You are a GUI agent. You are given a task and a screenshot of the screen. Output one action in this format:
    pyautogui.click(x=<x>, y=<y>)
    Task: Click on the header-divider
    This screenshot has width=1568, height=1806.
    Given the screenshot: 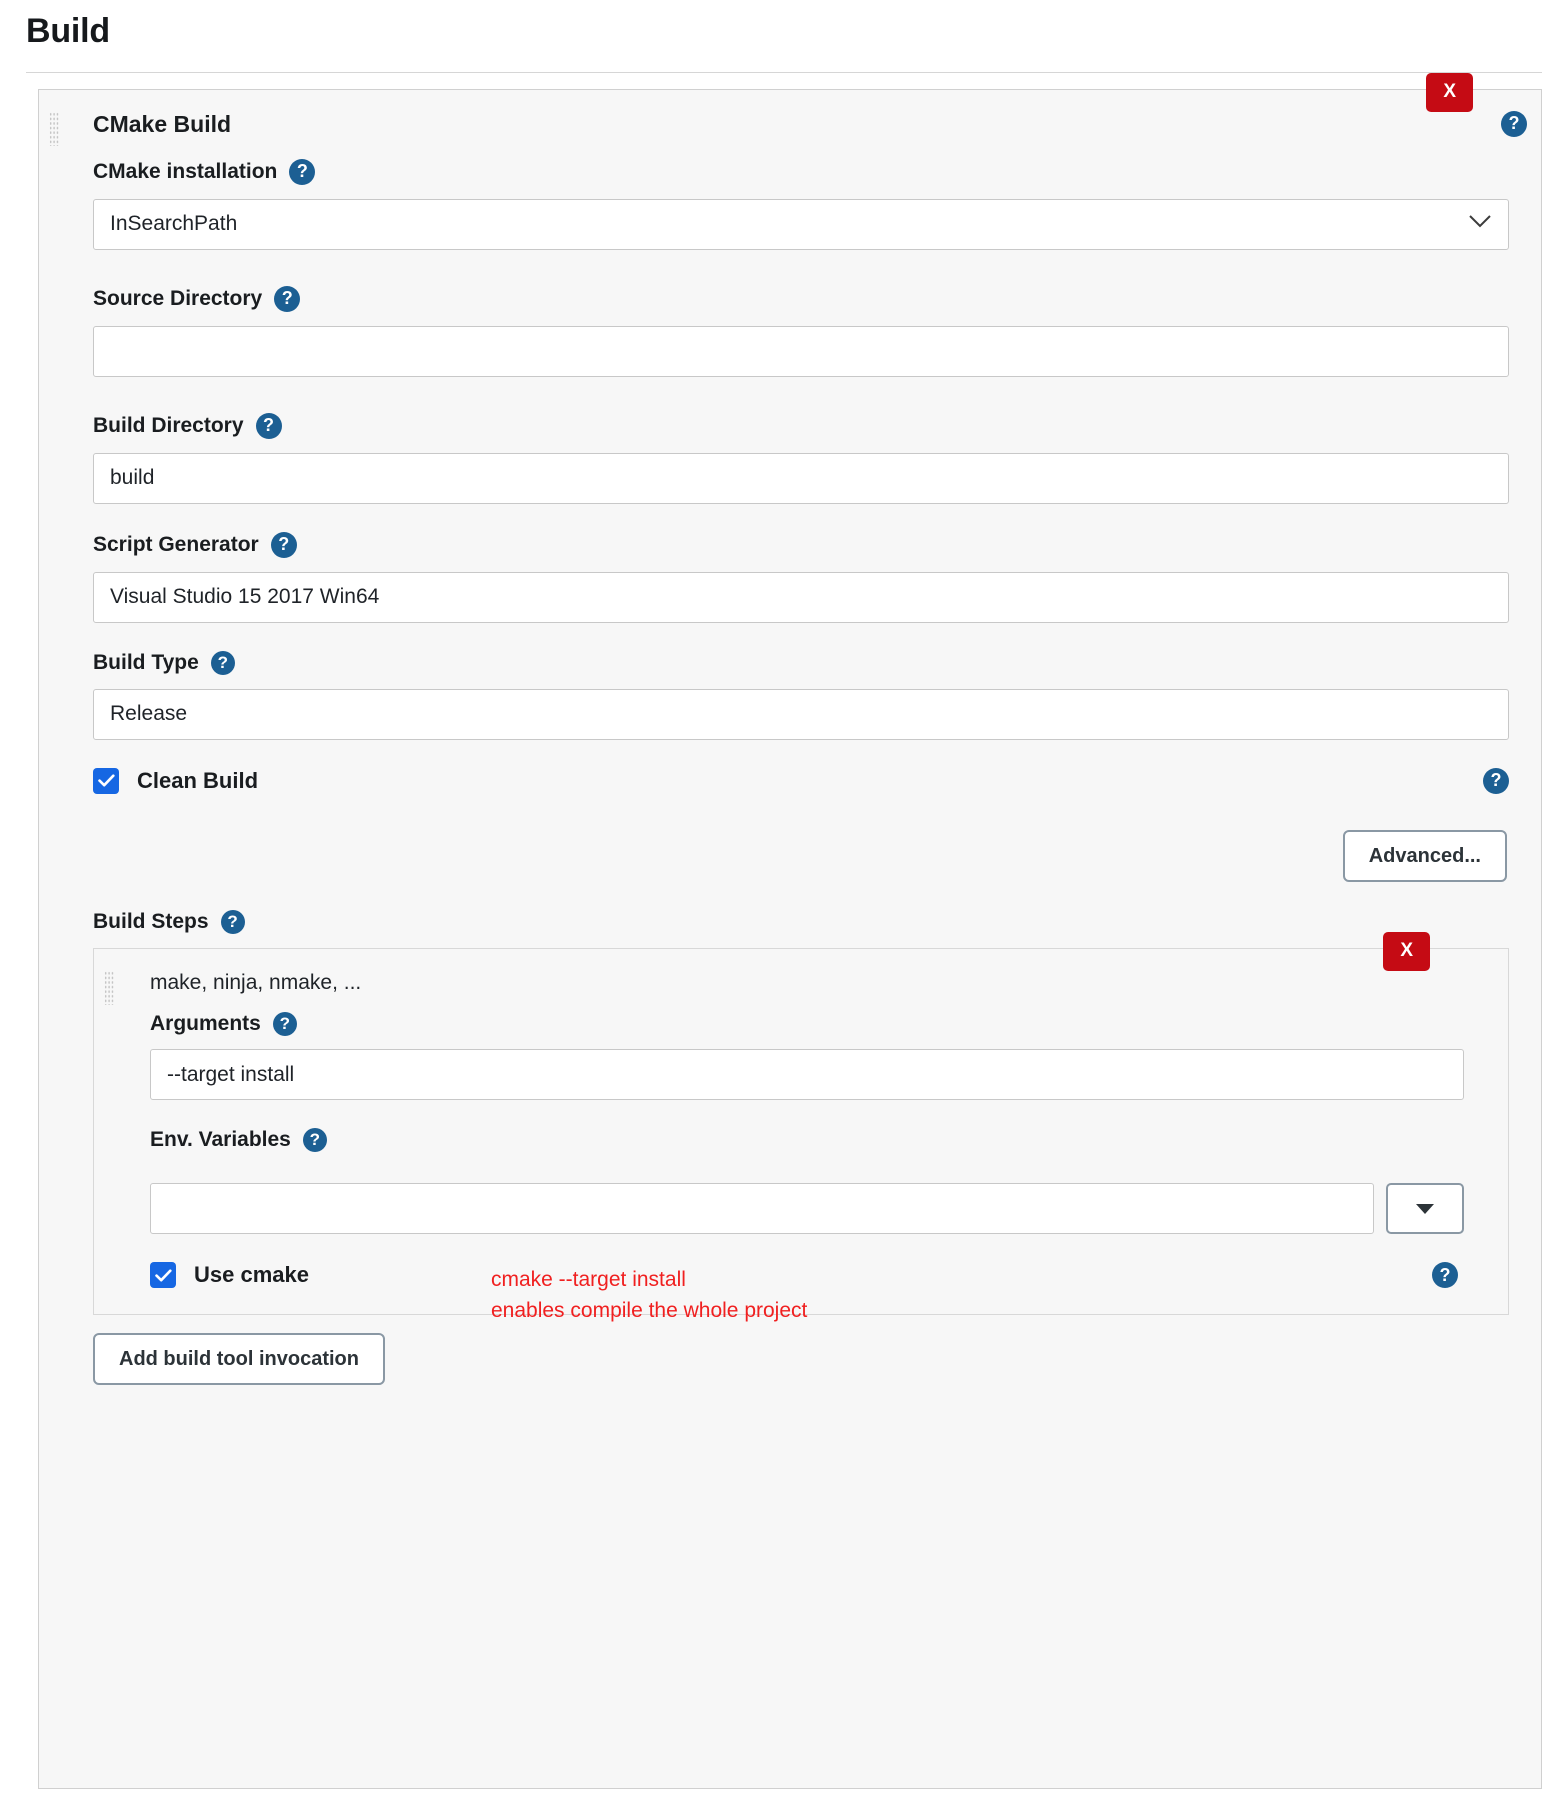 What is the action you would take?
    pyautogui.click(x=784, y=72)
    